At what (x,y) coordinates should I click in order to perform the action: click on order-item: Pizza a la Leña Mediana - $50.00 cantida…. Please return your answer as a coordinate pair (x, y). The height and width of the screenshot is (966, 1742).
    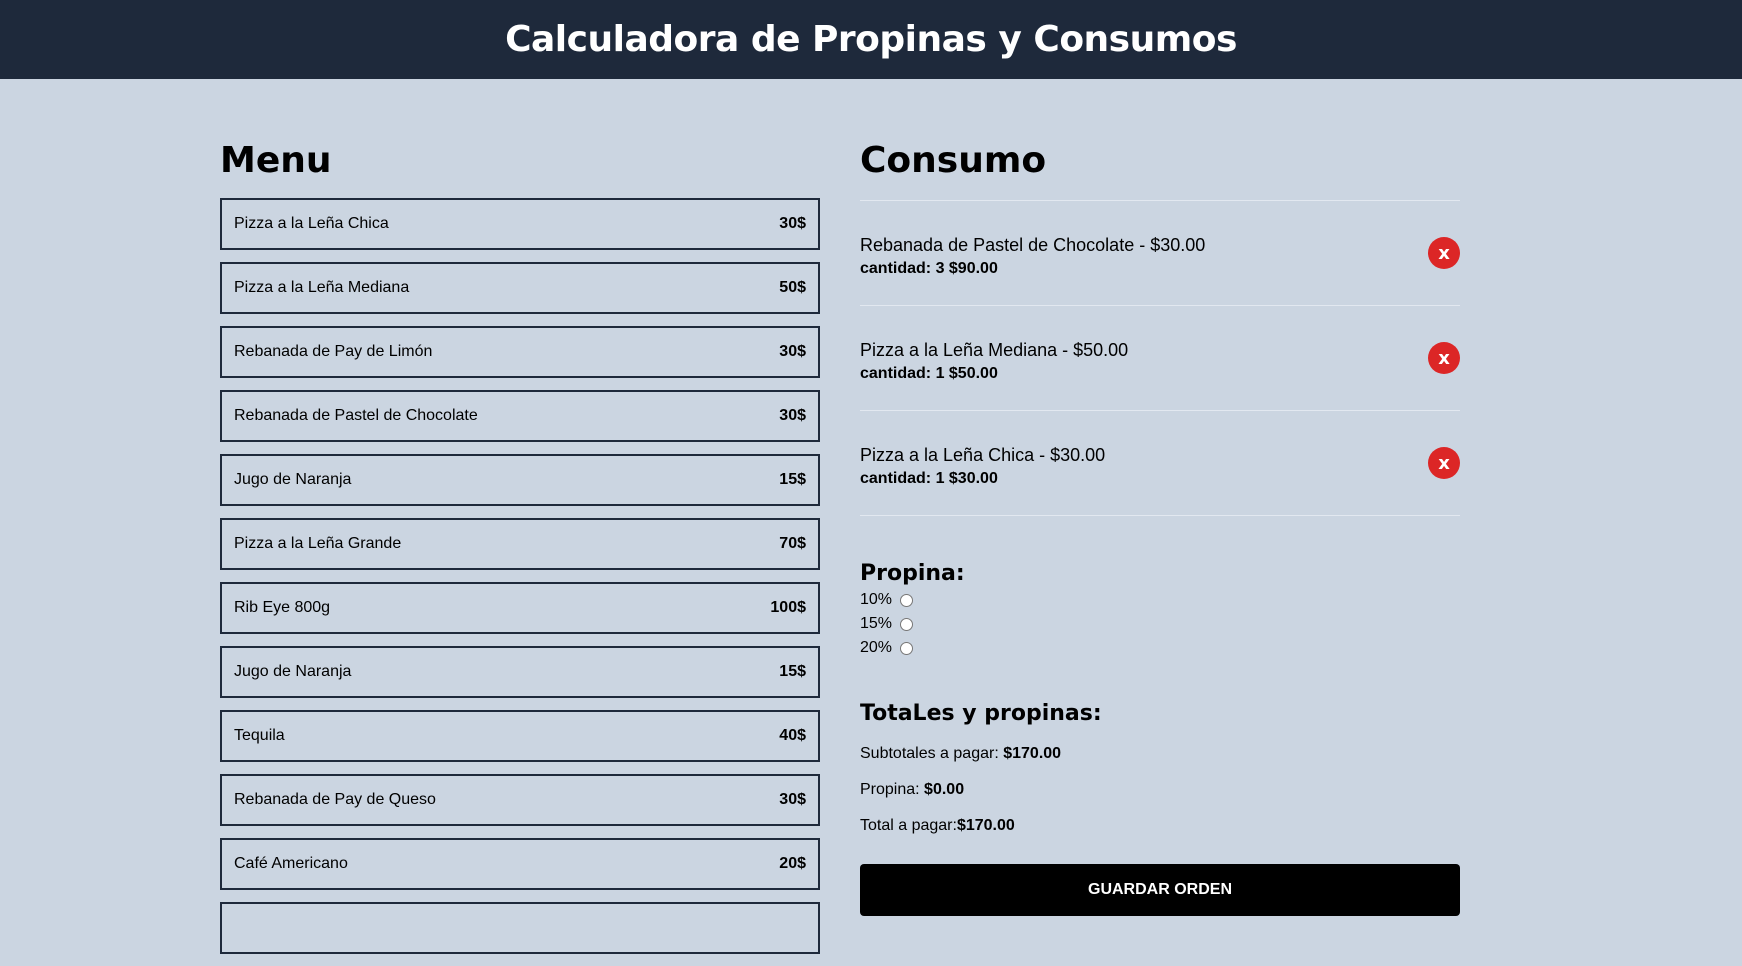
    Looking at the image, I should click on (1160, 358).